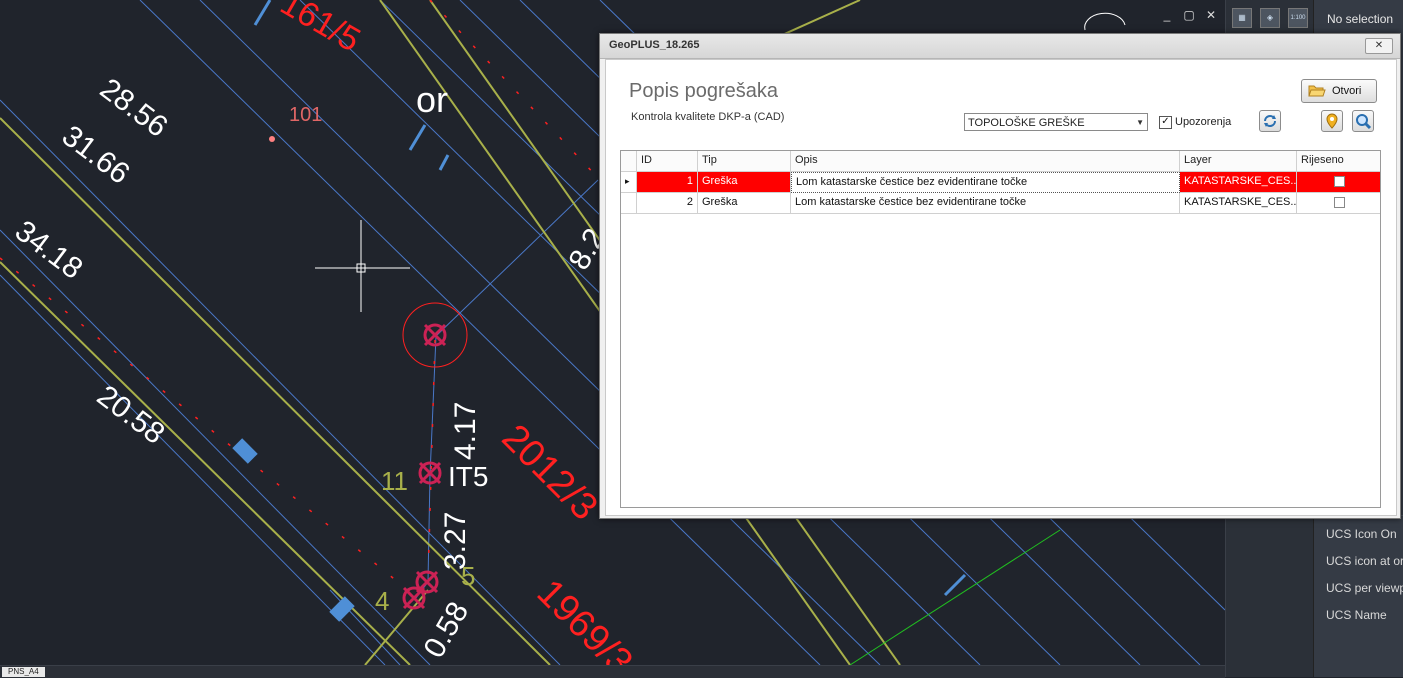  I want to click on point-label: 11, so click(394, 481).